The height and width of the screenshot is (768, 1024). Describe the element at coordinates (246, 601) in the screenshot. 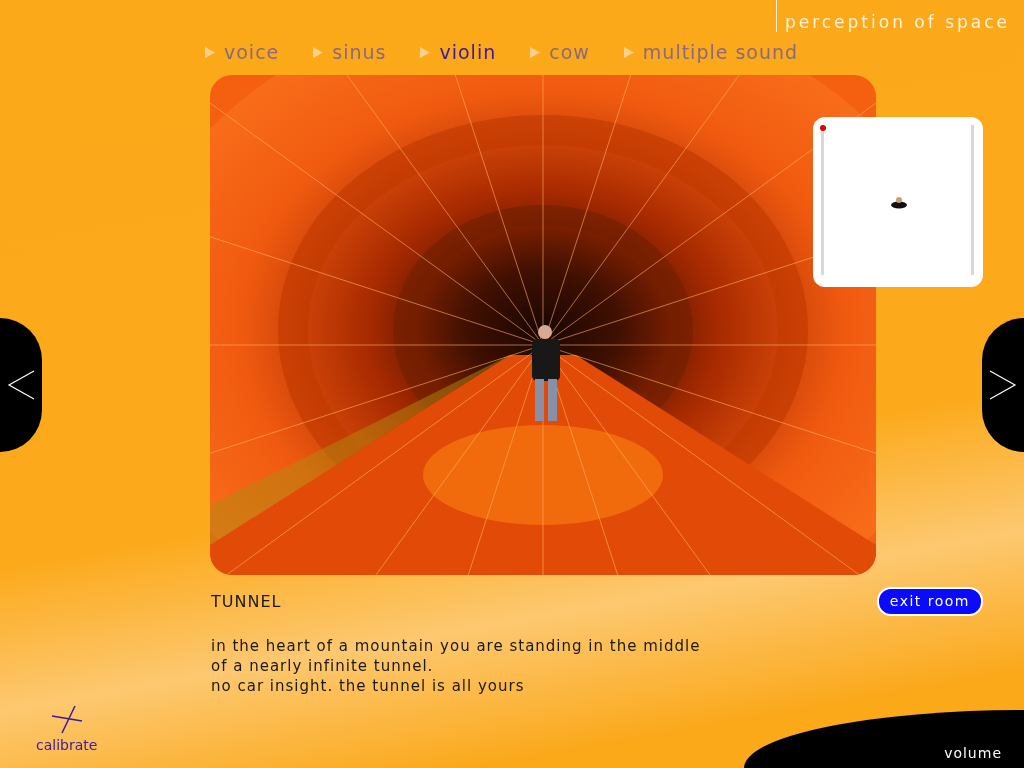

I see `room-title: TUNNEL` at that location.